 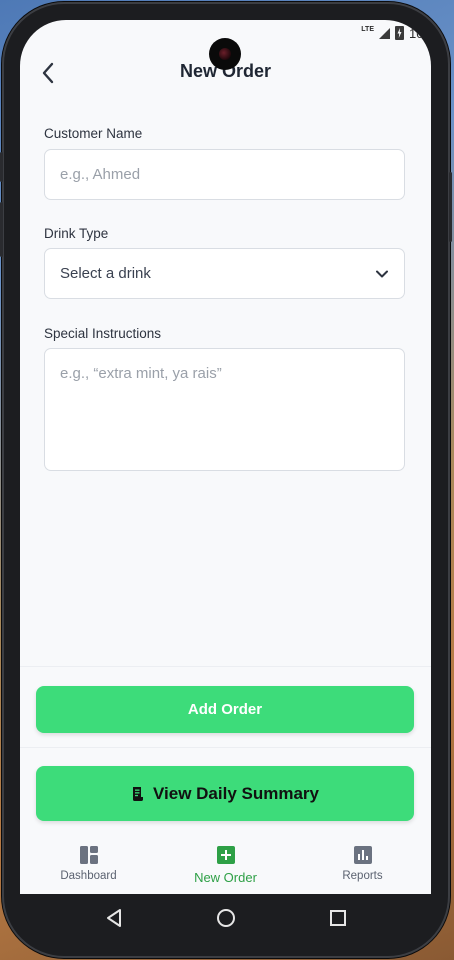 I want to click on drink-type-label: Drink Type, so click(x=76, y=233).